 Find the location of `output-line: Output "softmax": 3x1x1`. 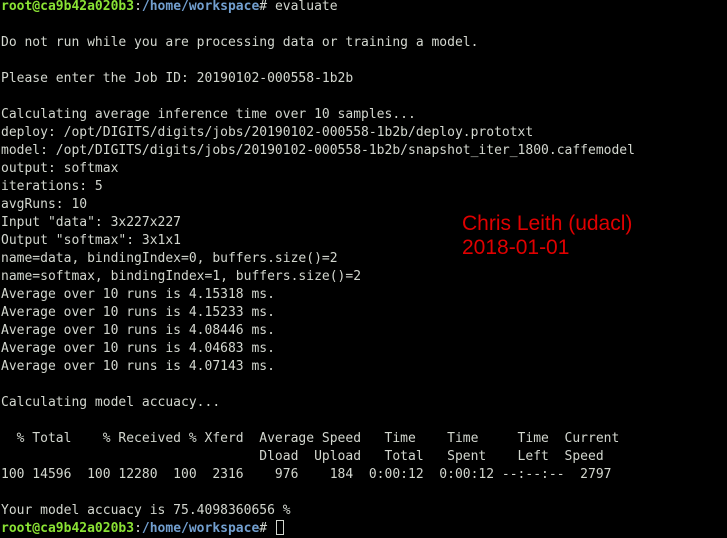

output-line: Output "softmax": 3x1x1 is located at coordinates (91, 240).